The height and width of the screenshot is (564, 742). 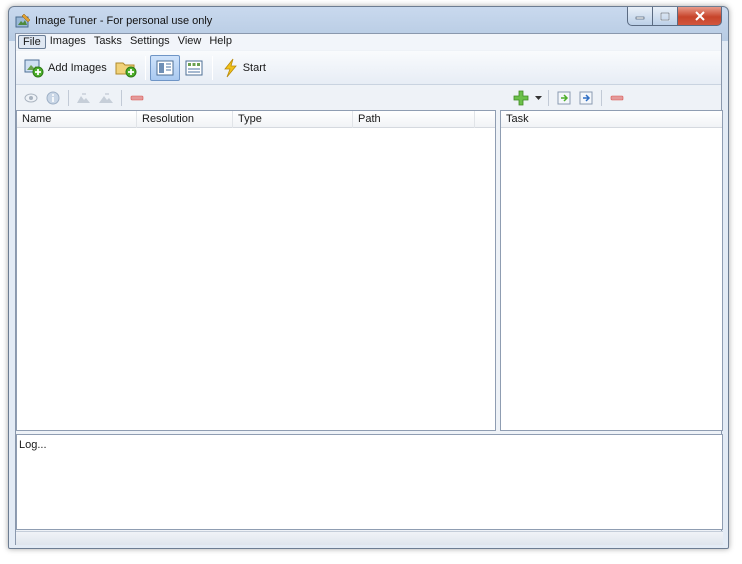 I want to click on add-task-icon, so click(x=521, y=98).